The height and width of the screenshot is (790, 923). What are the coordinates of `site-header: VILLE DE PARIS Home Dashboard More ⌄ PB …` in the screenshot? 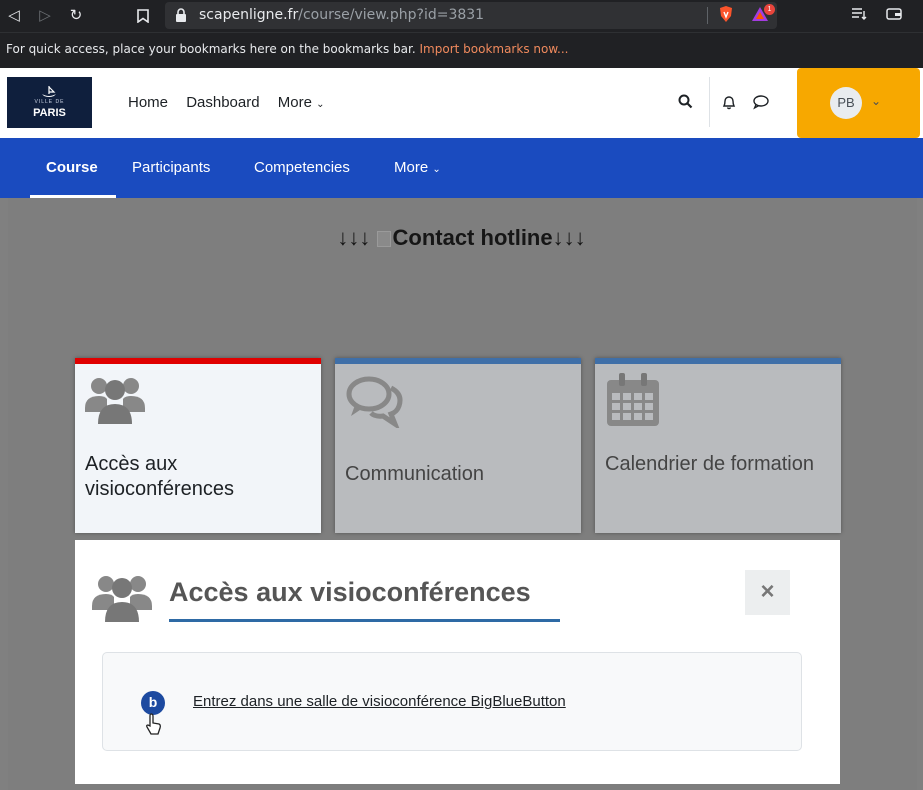 It's located at (461, 103).